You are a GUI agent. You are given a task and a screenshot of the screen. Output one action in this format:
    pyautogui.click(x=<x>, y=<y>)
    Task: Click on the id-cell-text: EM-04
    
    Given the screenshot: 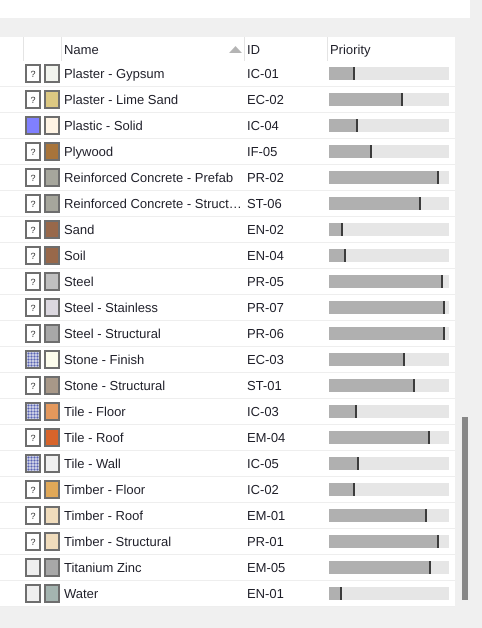 What is the action you would take?
    pyautogui.click(x=266, y=437)
    